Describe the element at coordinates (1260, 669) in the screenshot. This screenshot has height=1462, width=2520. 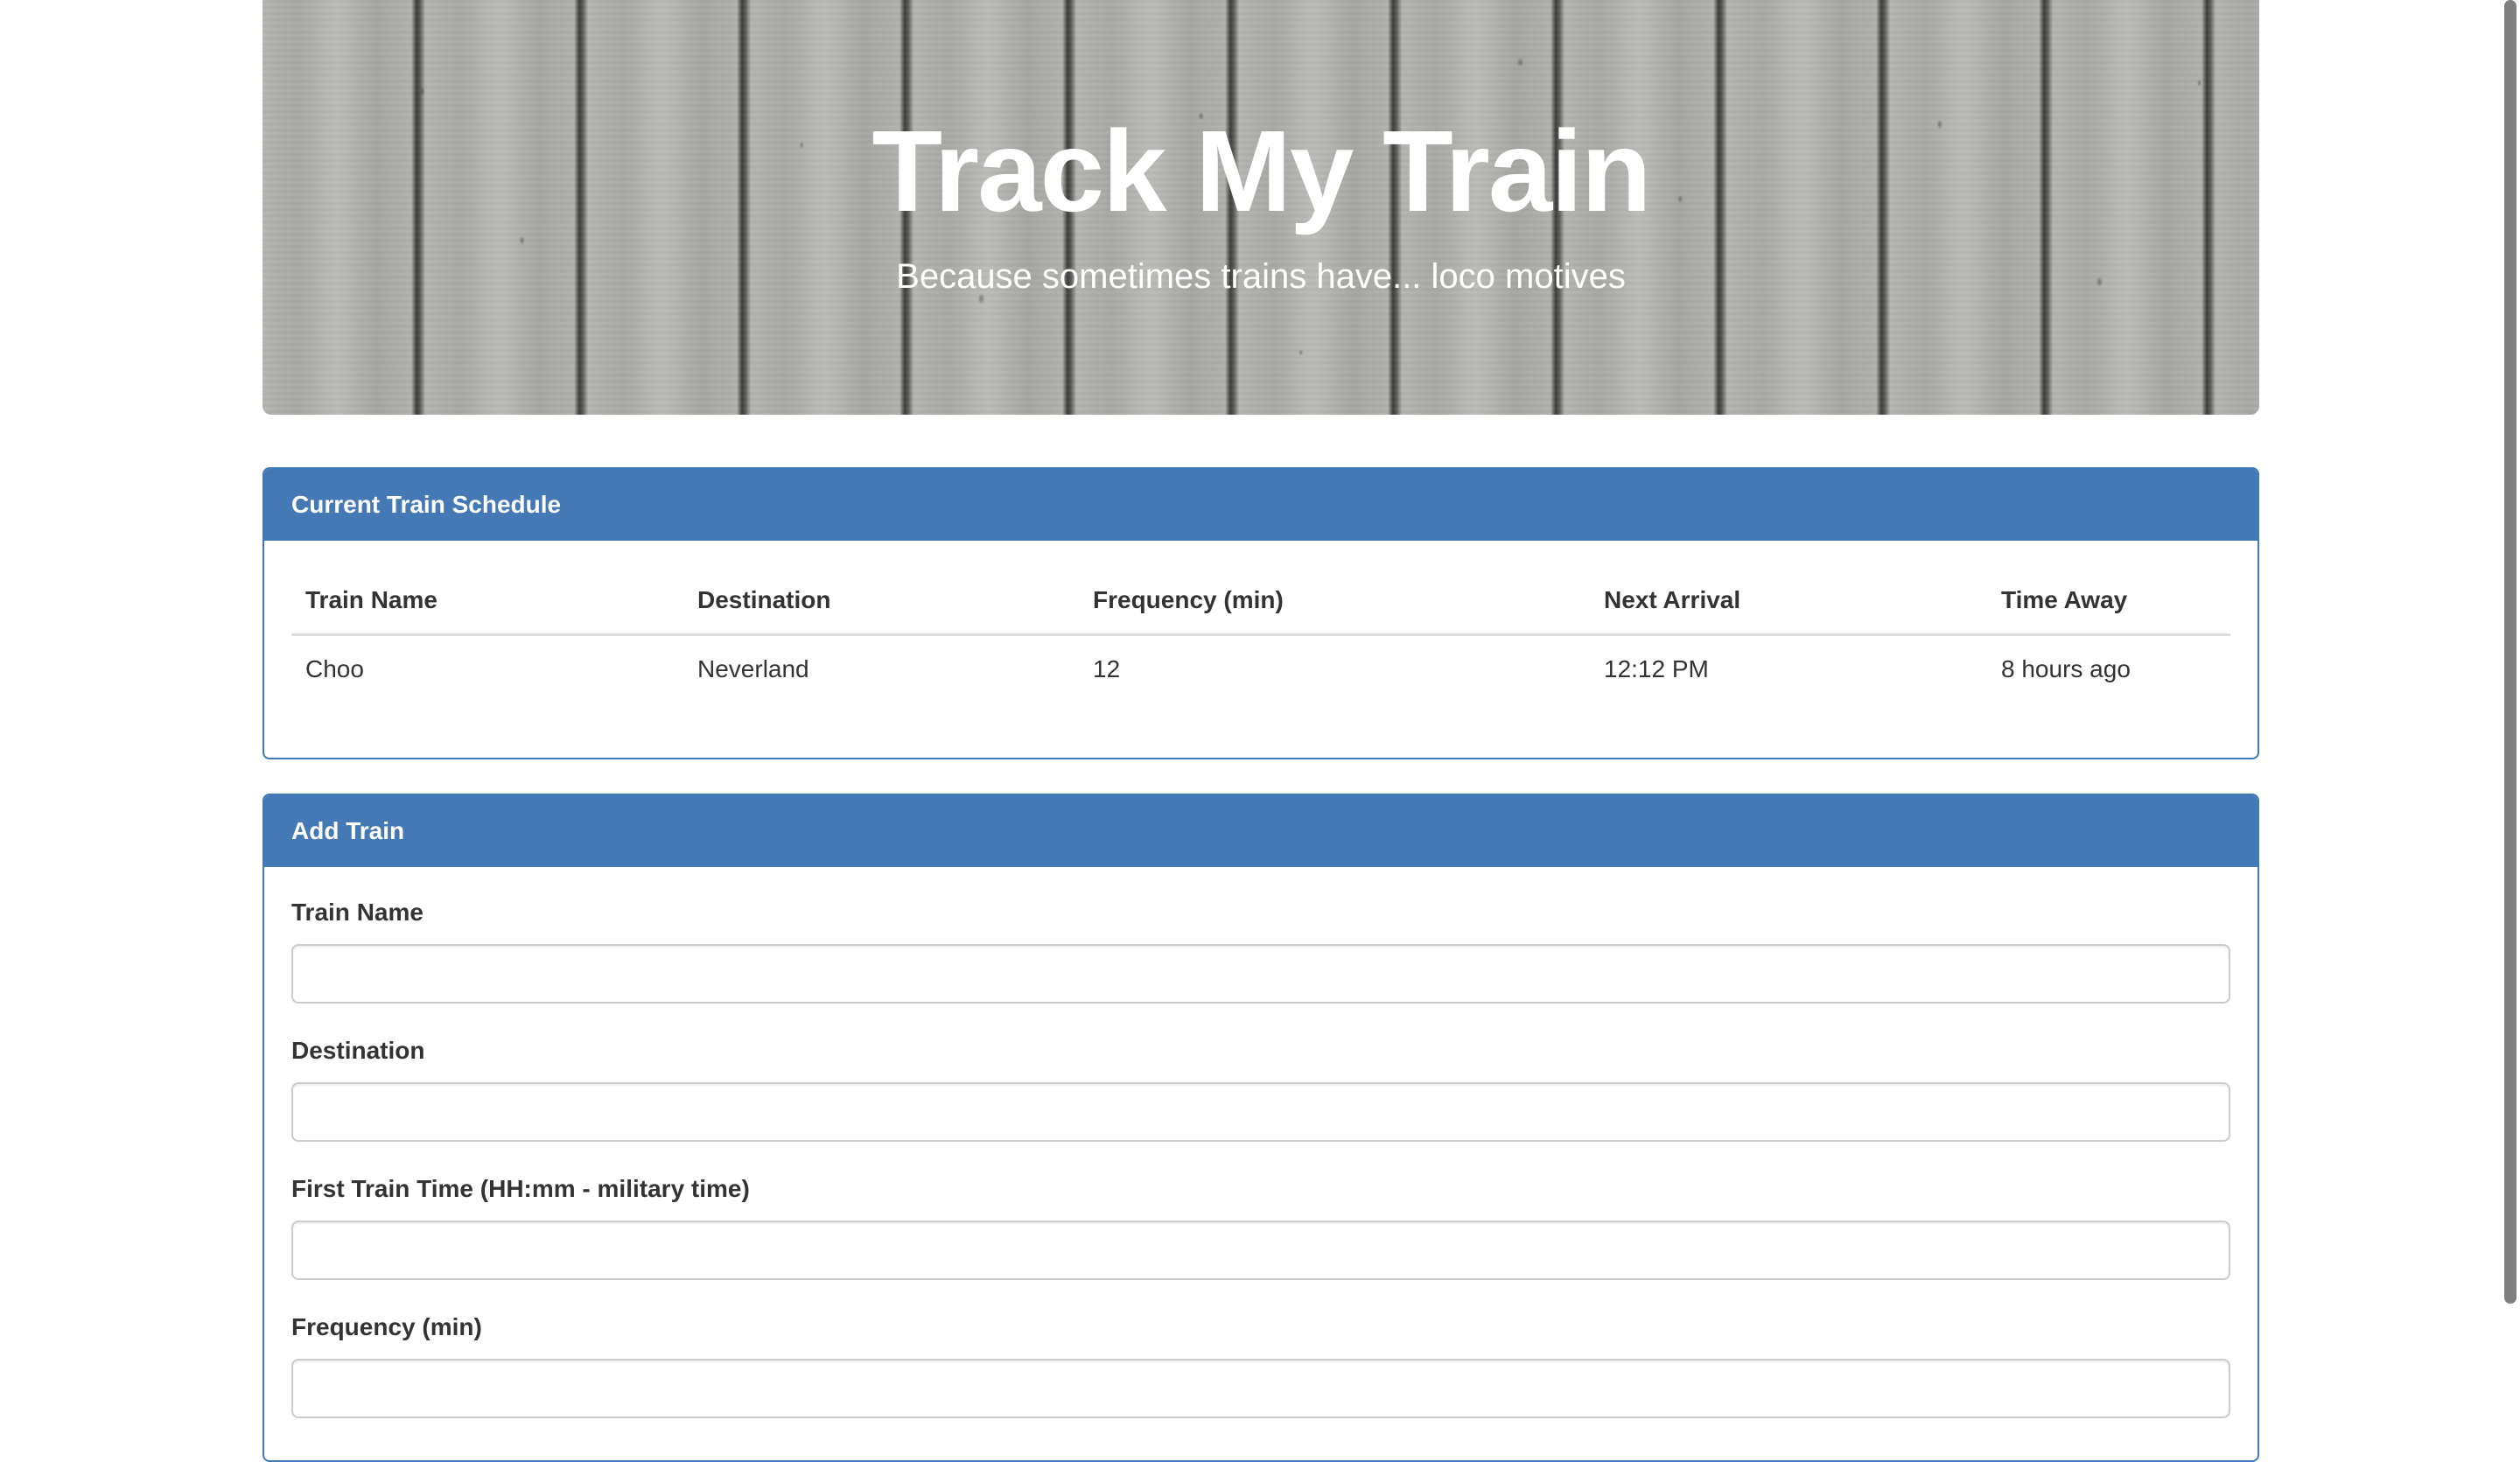
I see `table-row: Choo Neverland 12 12:12 PM 8 hours ago` at that location.